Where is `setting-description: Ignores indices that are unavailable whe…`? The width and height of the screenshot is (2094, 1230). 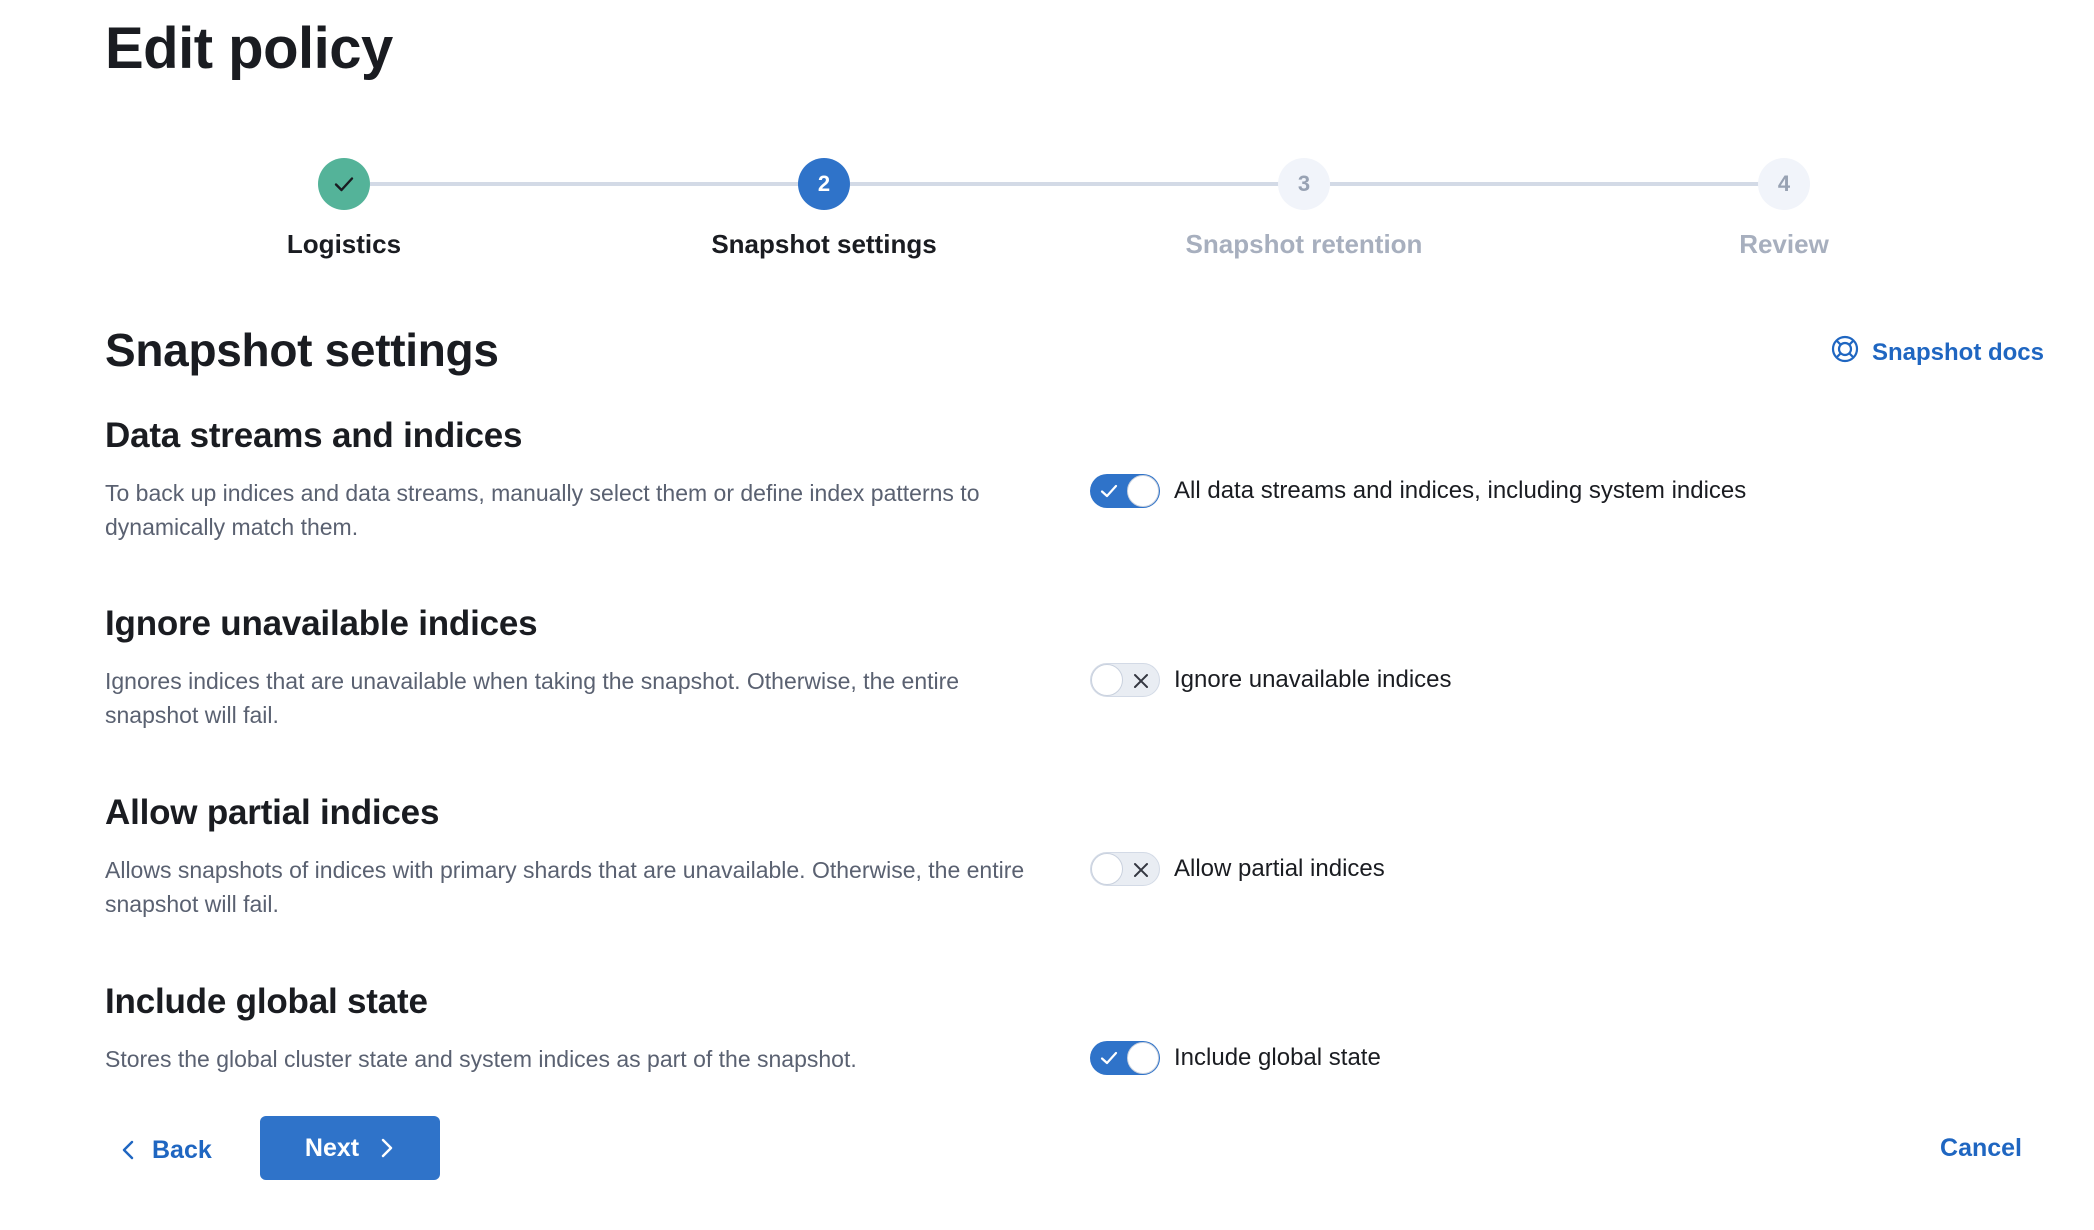
setting-description: Ignores indices that are unavailable whe… is located at coordinates (532, 698).